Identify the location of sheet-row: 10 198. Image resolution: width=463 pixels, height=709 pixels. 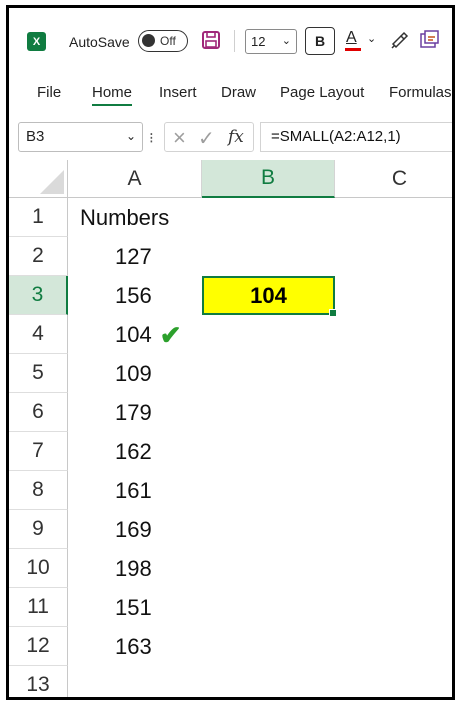
(230, 568).